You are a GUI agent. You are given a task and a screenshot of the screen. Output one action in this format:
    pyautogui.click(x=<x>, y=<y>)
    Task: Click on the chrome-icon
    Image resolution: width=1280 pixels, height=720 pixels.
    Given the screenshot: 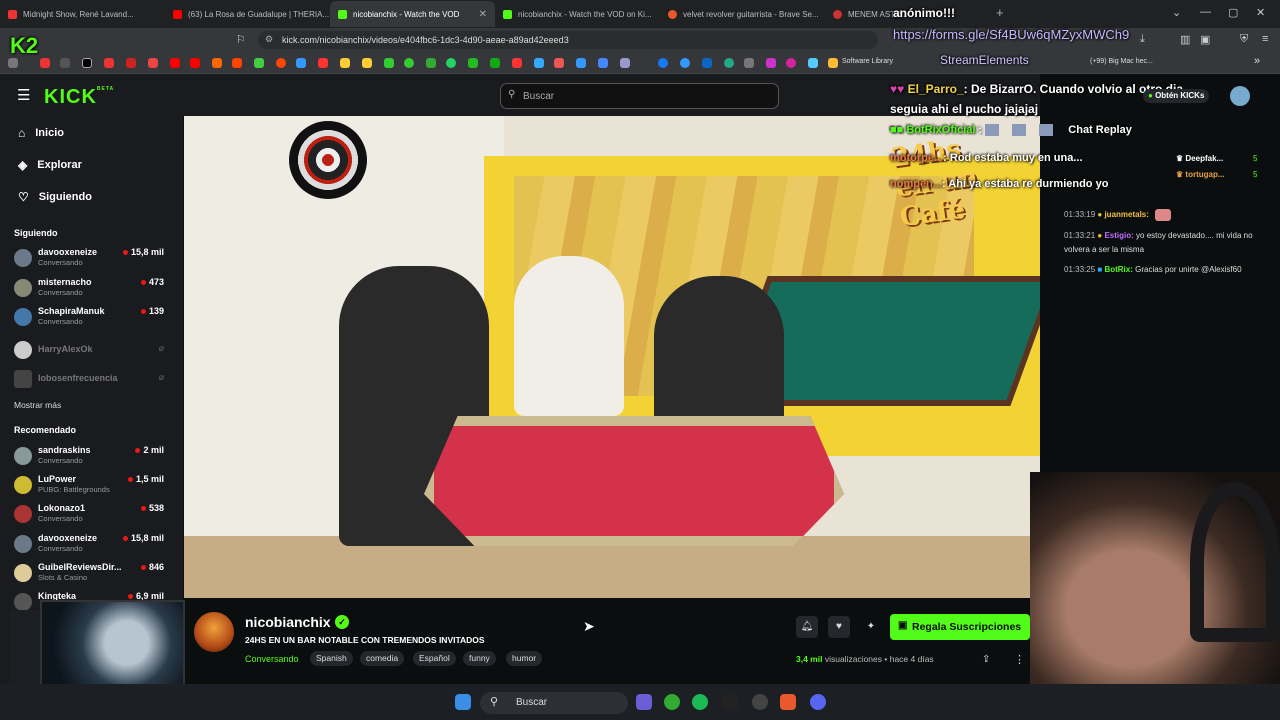 What is the action you would take?
    pyautogui.click(x=672, y=702)
    